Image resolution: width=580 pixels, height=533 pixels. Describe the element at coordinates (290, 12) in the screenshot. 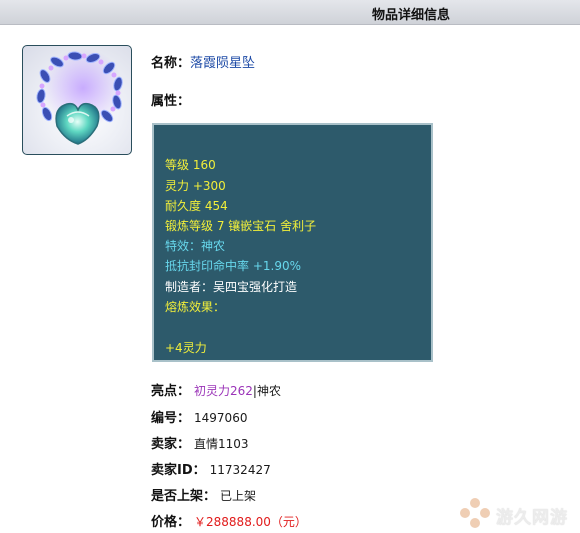

I see `title-bar: 物品详细信息` at that location.